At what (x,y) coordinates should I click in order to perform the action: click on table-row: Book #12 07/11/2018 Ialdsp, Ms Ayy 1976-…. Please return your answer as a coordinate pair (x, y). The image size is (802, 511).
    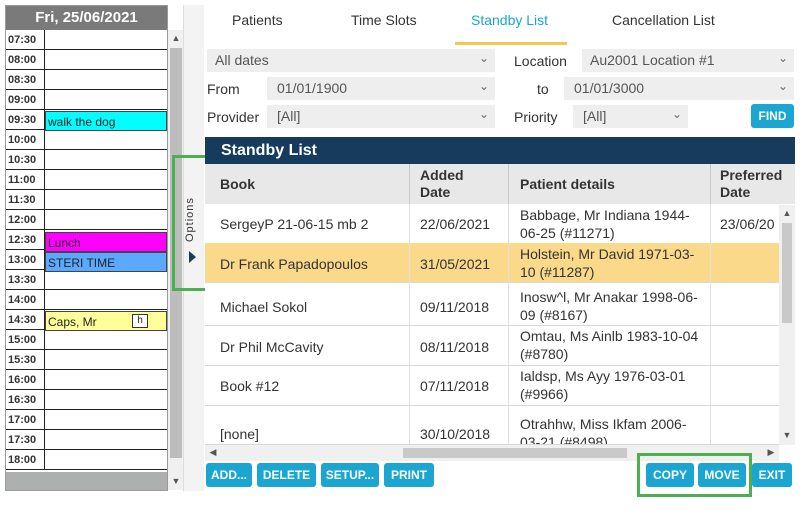
    Looking at the image, I should click on (492, 386).